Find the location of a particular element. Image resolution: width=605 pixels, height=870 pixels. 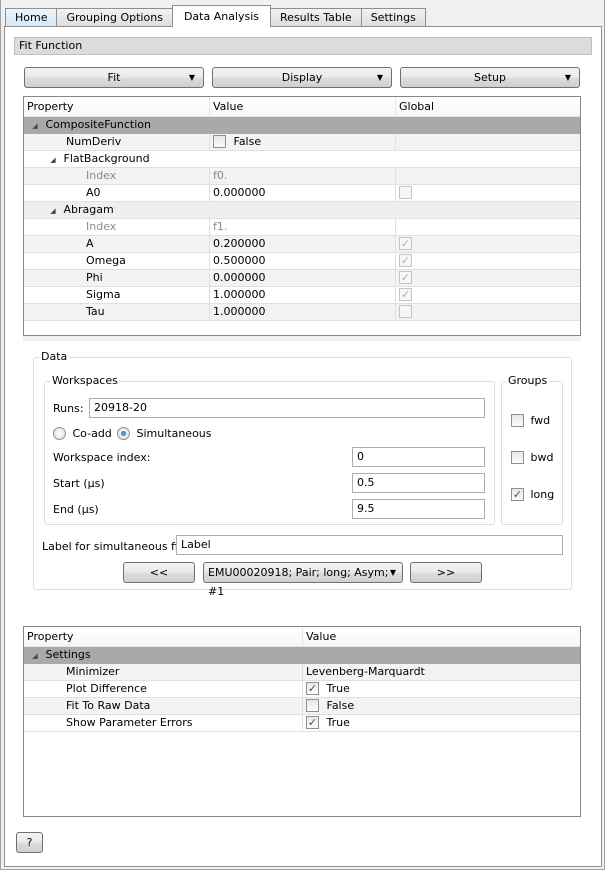

display-dropdown-button: Display ▼ is located at coordinates (302, 77).